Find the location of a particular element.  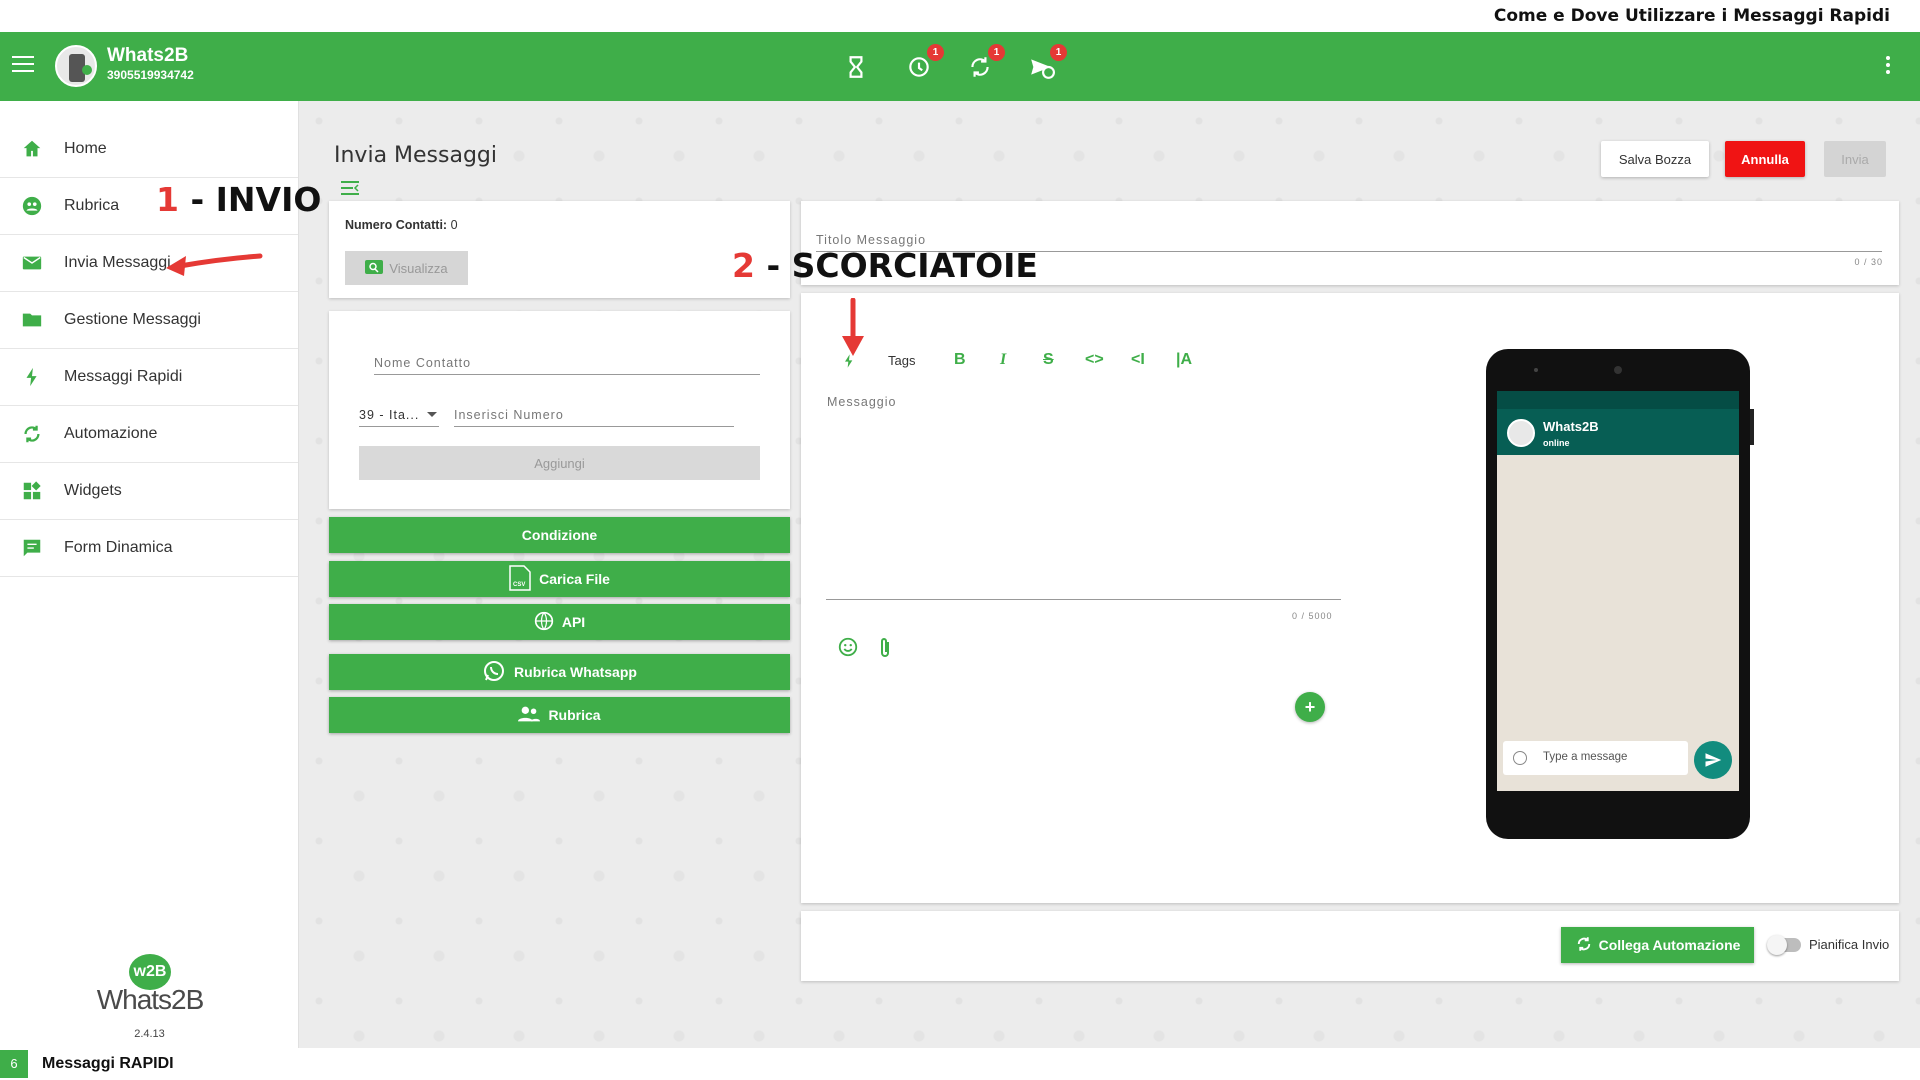

home-icon is located at coordinates (32, 149).